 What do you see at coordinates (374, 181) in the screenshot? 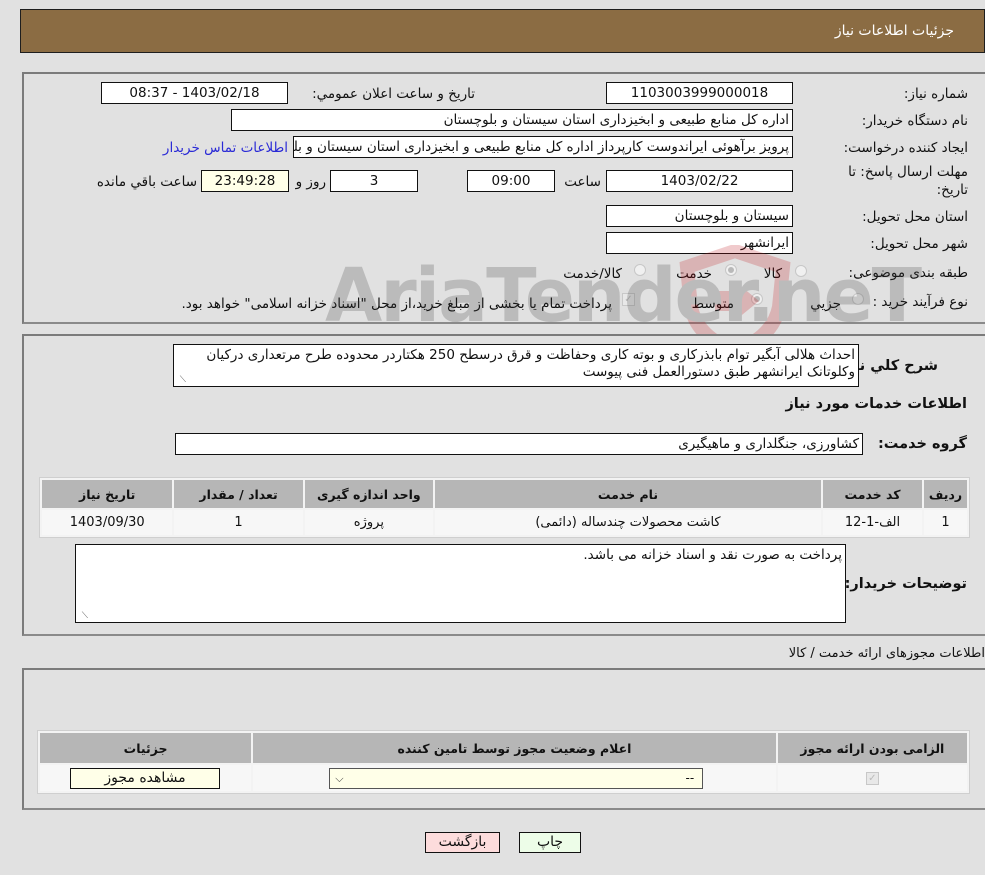
I see `days-remaining-field: 3` at bounding box center [374, 181].